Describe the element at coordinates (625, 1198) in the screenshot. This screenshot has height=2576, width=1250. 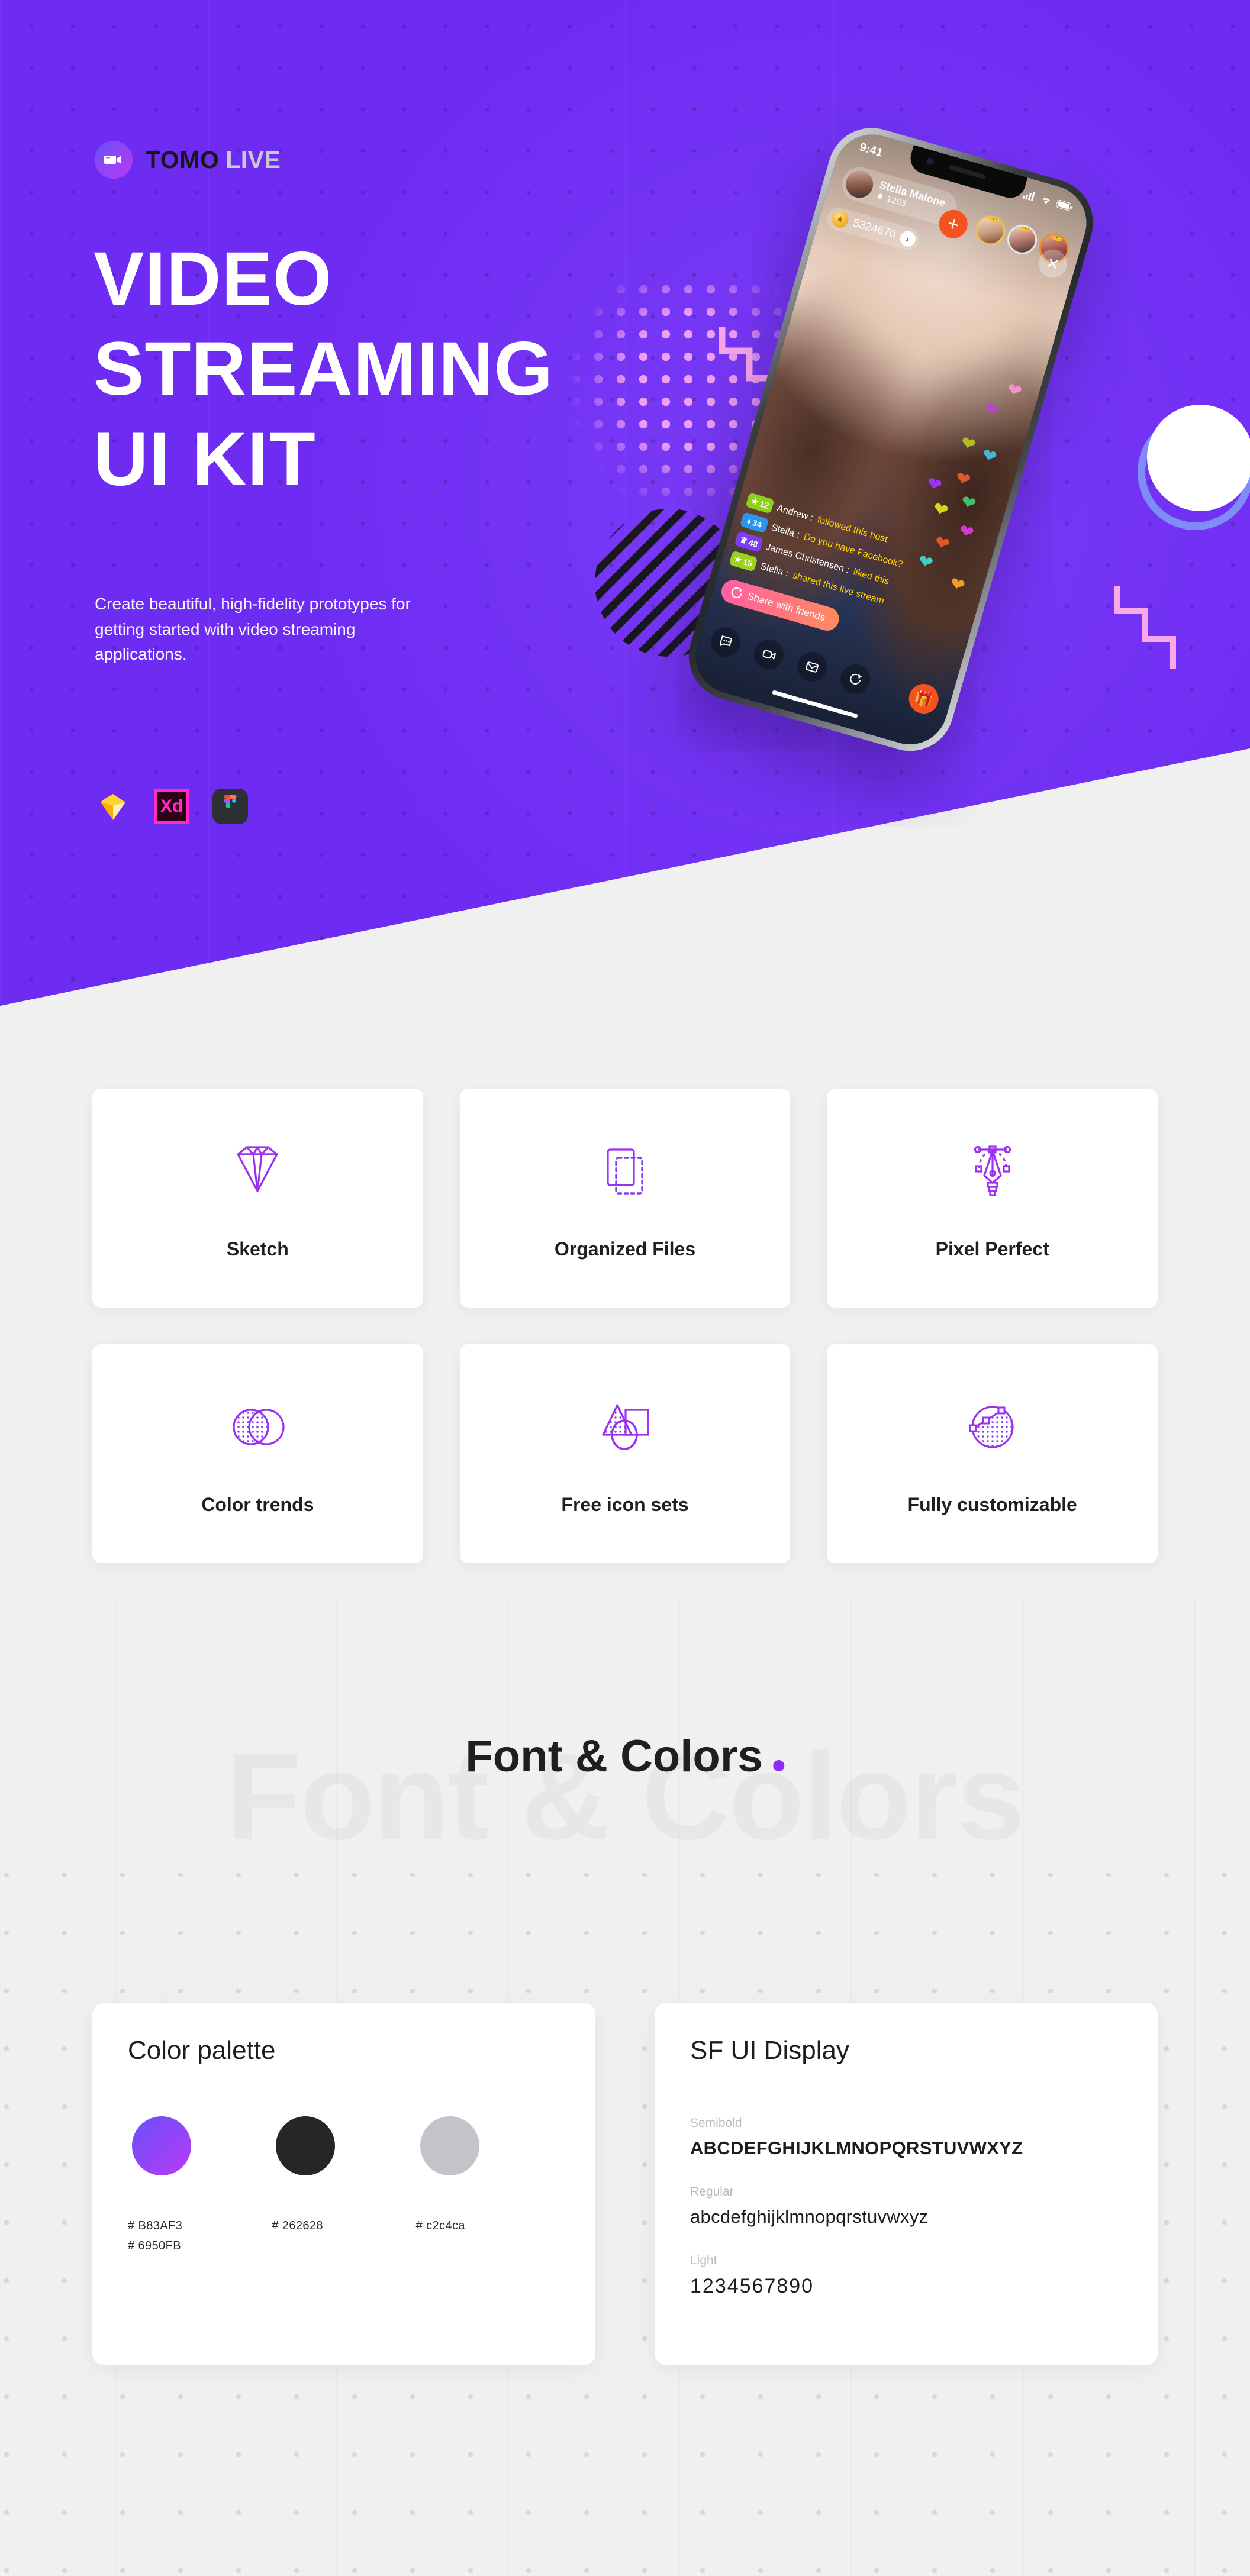
I see `feature-card-organized-files: Organized Files` at that location.